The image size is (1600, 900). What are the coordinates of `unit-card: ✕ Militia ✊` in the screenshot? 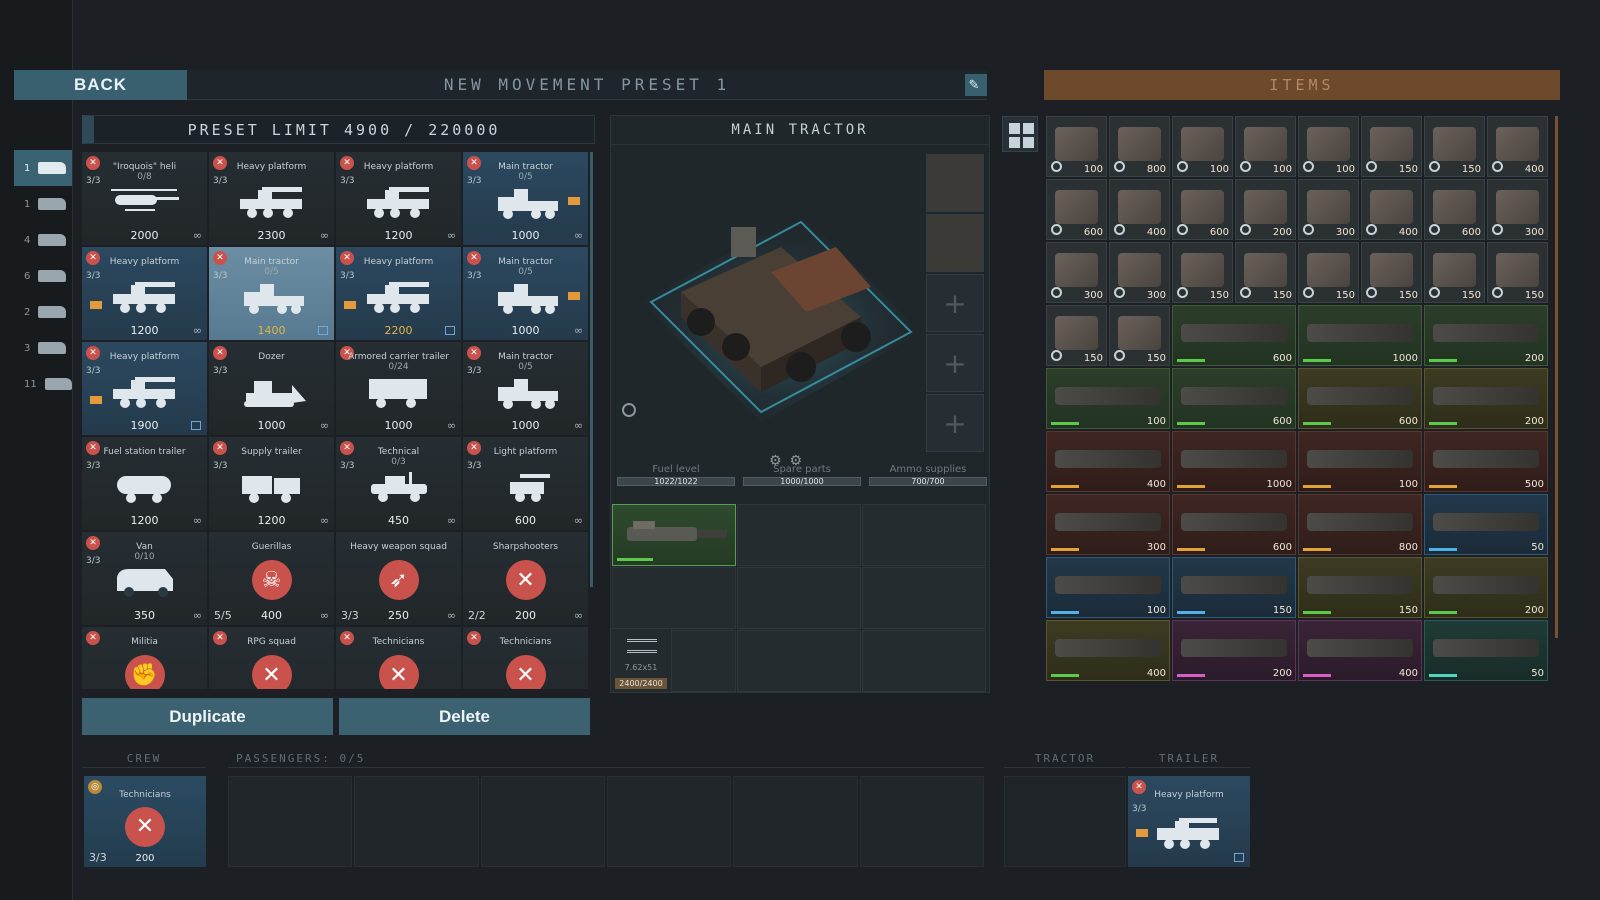 It's located at (144, 658).